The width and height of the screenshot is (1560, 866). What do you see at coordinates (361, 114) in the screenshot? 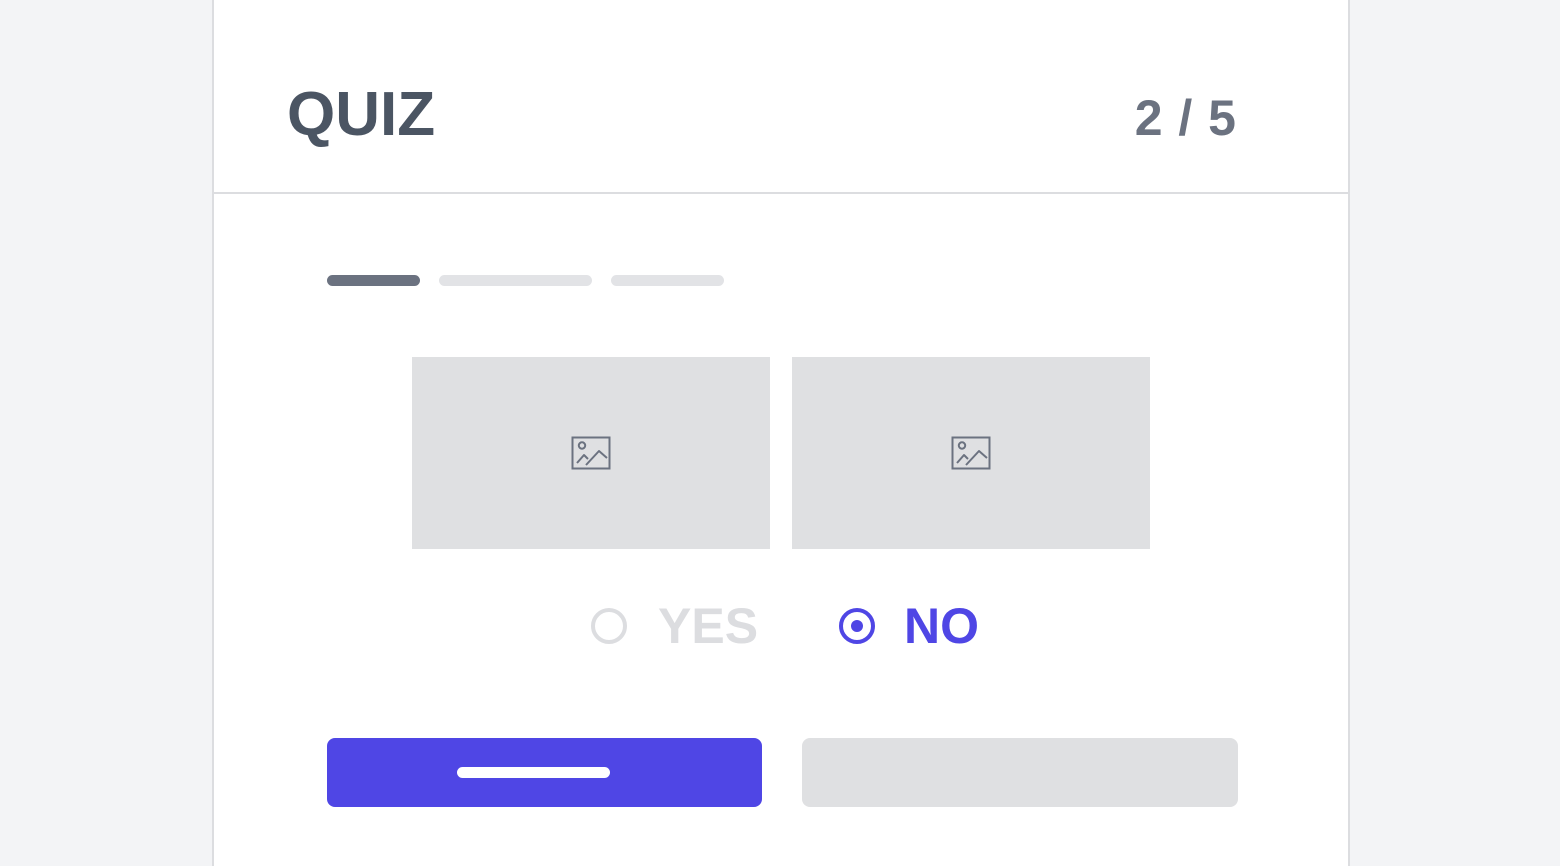
I see `page-title: QUIZ` at bounding box center [361, 114].